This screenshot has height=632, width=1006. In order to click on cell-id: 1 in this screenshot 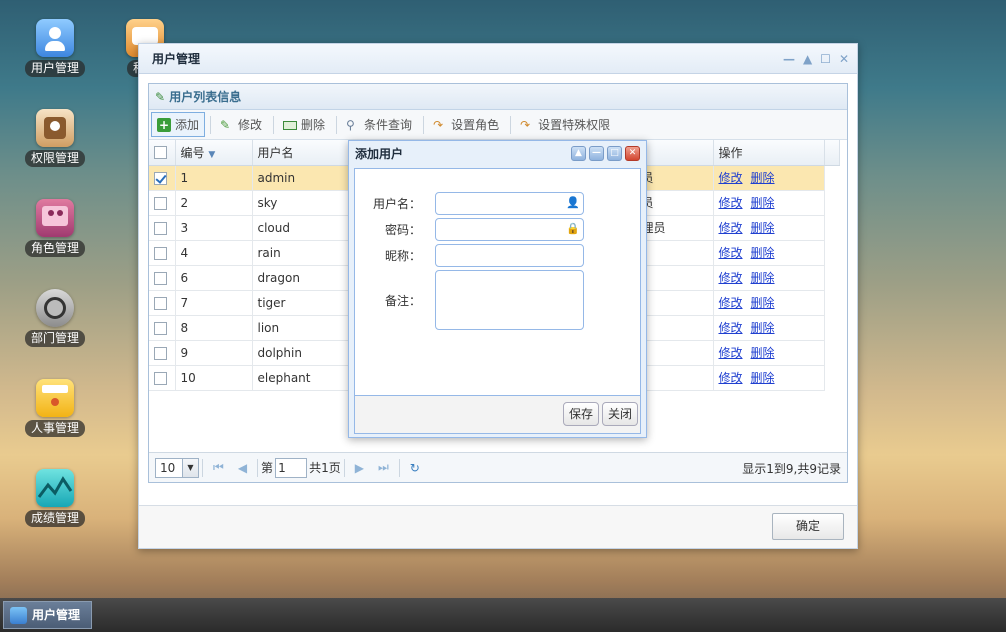, I will do `click(214, 178)`.